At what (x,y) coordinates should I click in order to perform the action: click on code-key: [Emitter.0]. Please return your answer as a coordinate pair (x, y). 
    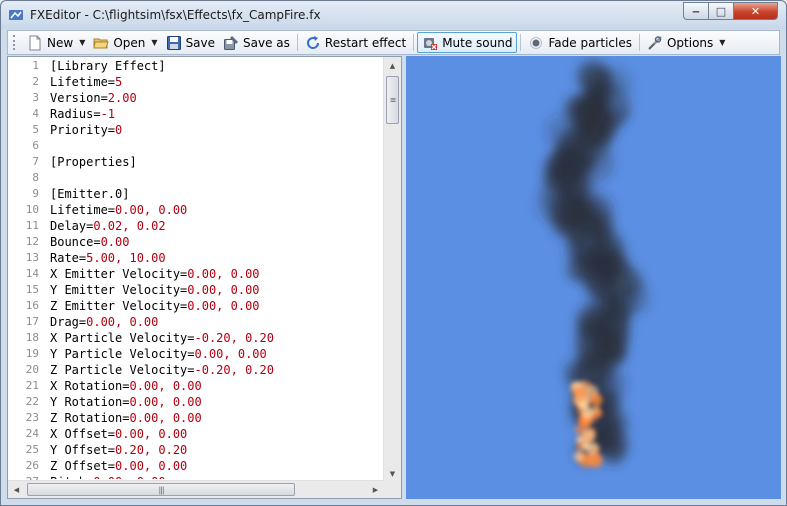
    Looking at the image, I should click on (90, 194).